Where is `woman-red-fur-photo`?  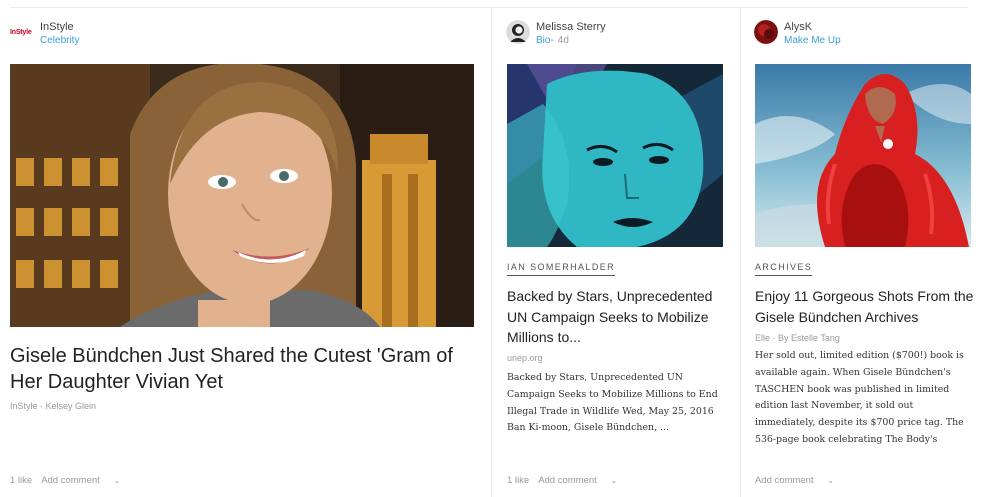 woman-red-fur-photo is located at coordinates (863, 155).